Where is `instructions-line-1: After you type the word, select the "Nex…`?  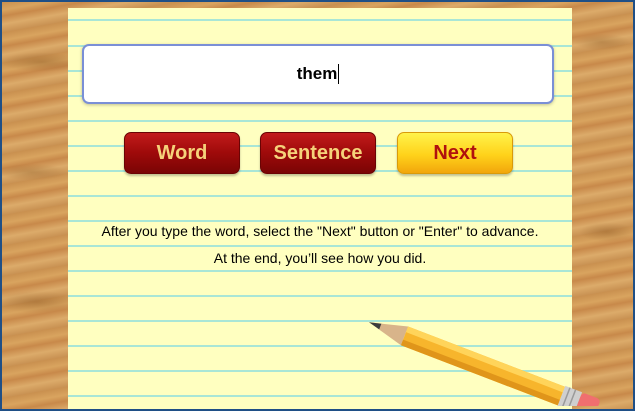
instructions-line-1: After you type the word, select the "Nex… is located at coordinates (320, 231).